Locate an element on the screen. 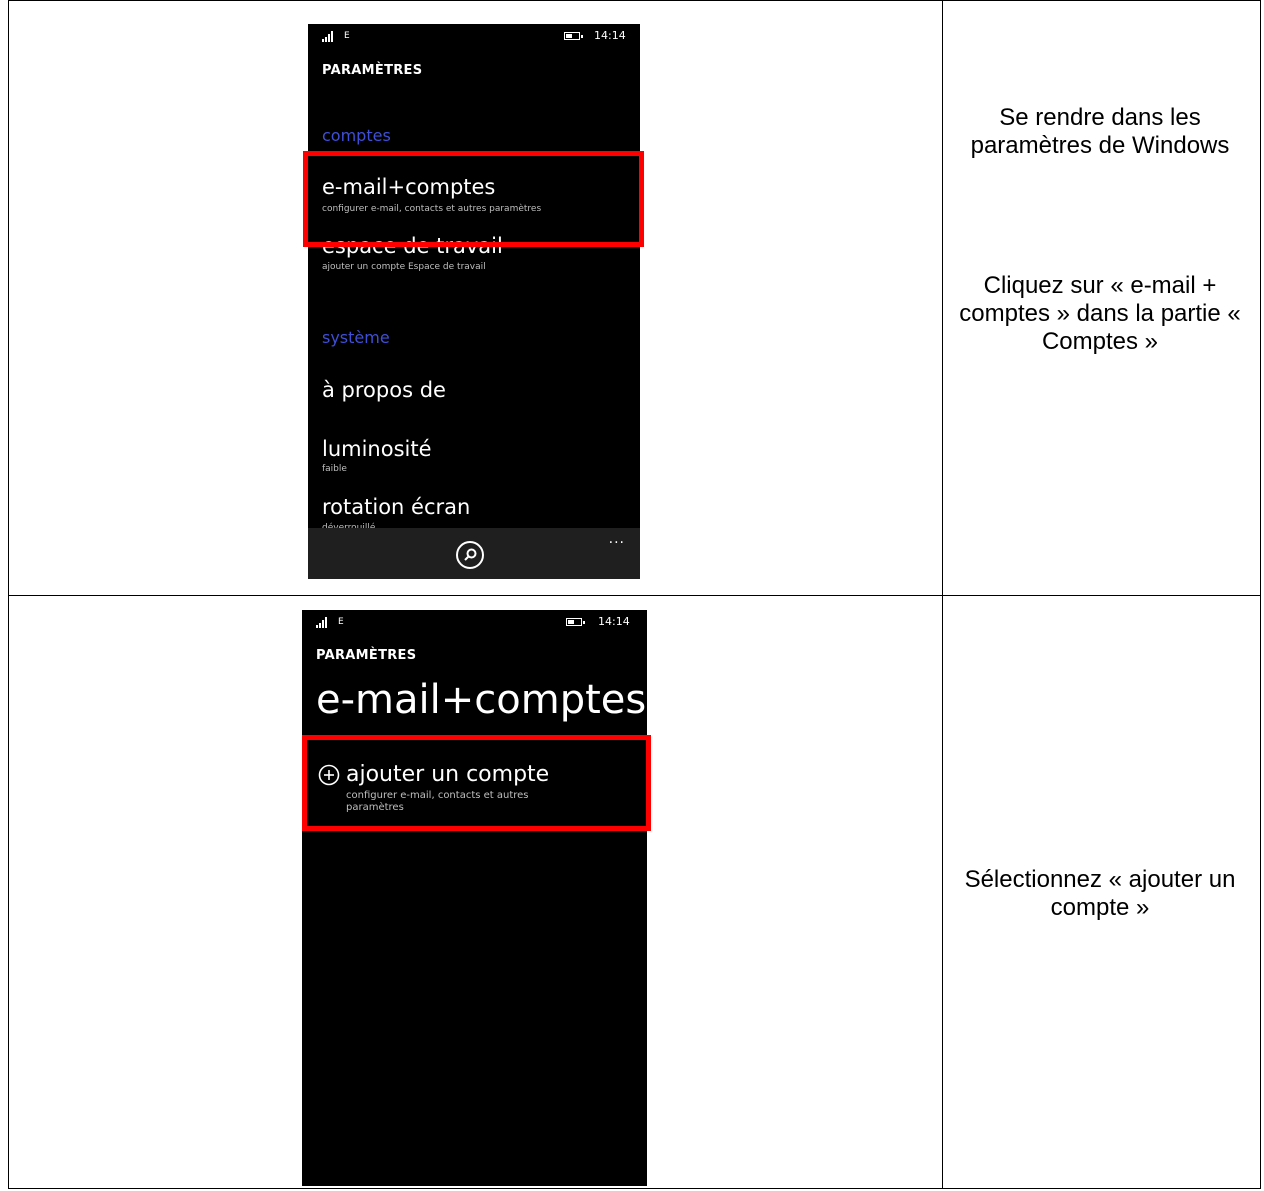 This screenshot has width=1264, height=1191. page-heading: e-mail+comptes is located at coordinates (481, 700).